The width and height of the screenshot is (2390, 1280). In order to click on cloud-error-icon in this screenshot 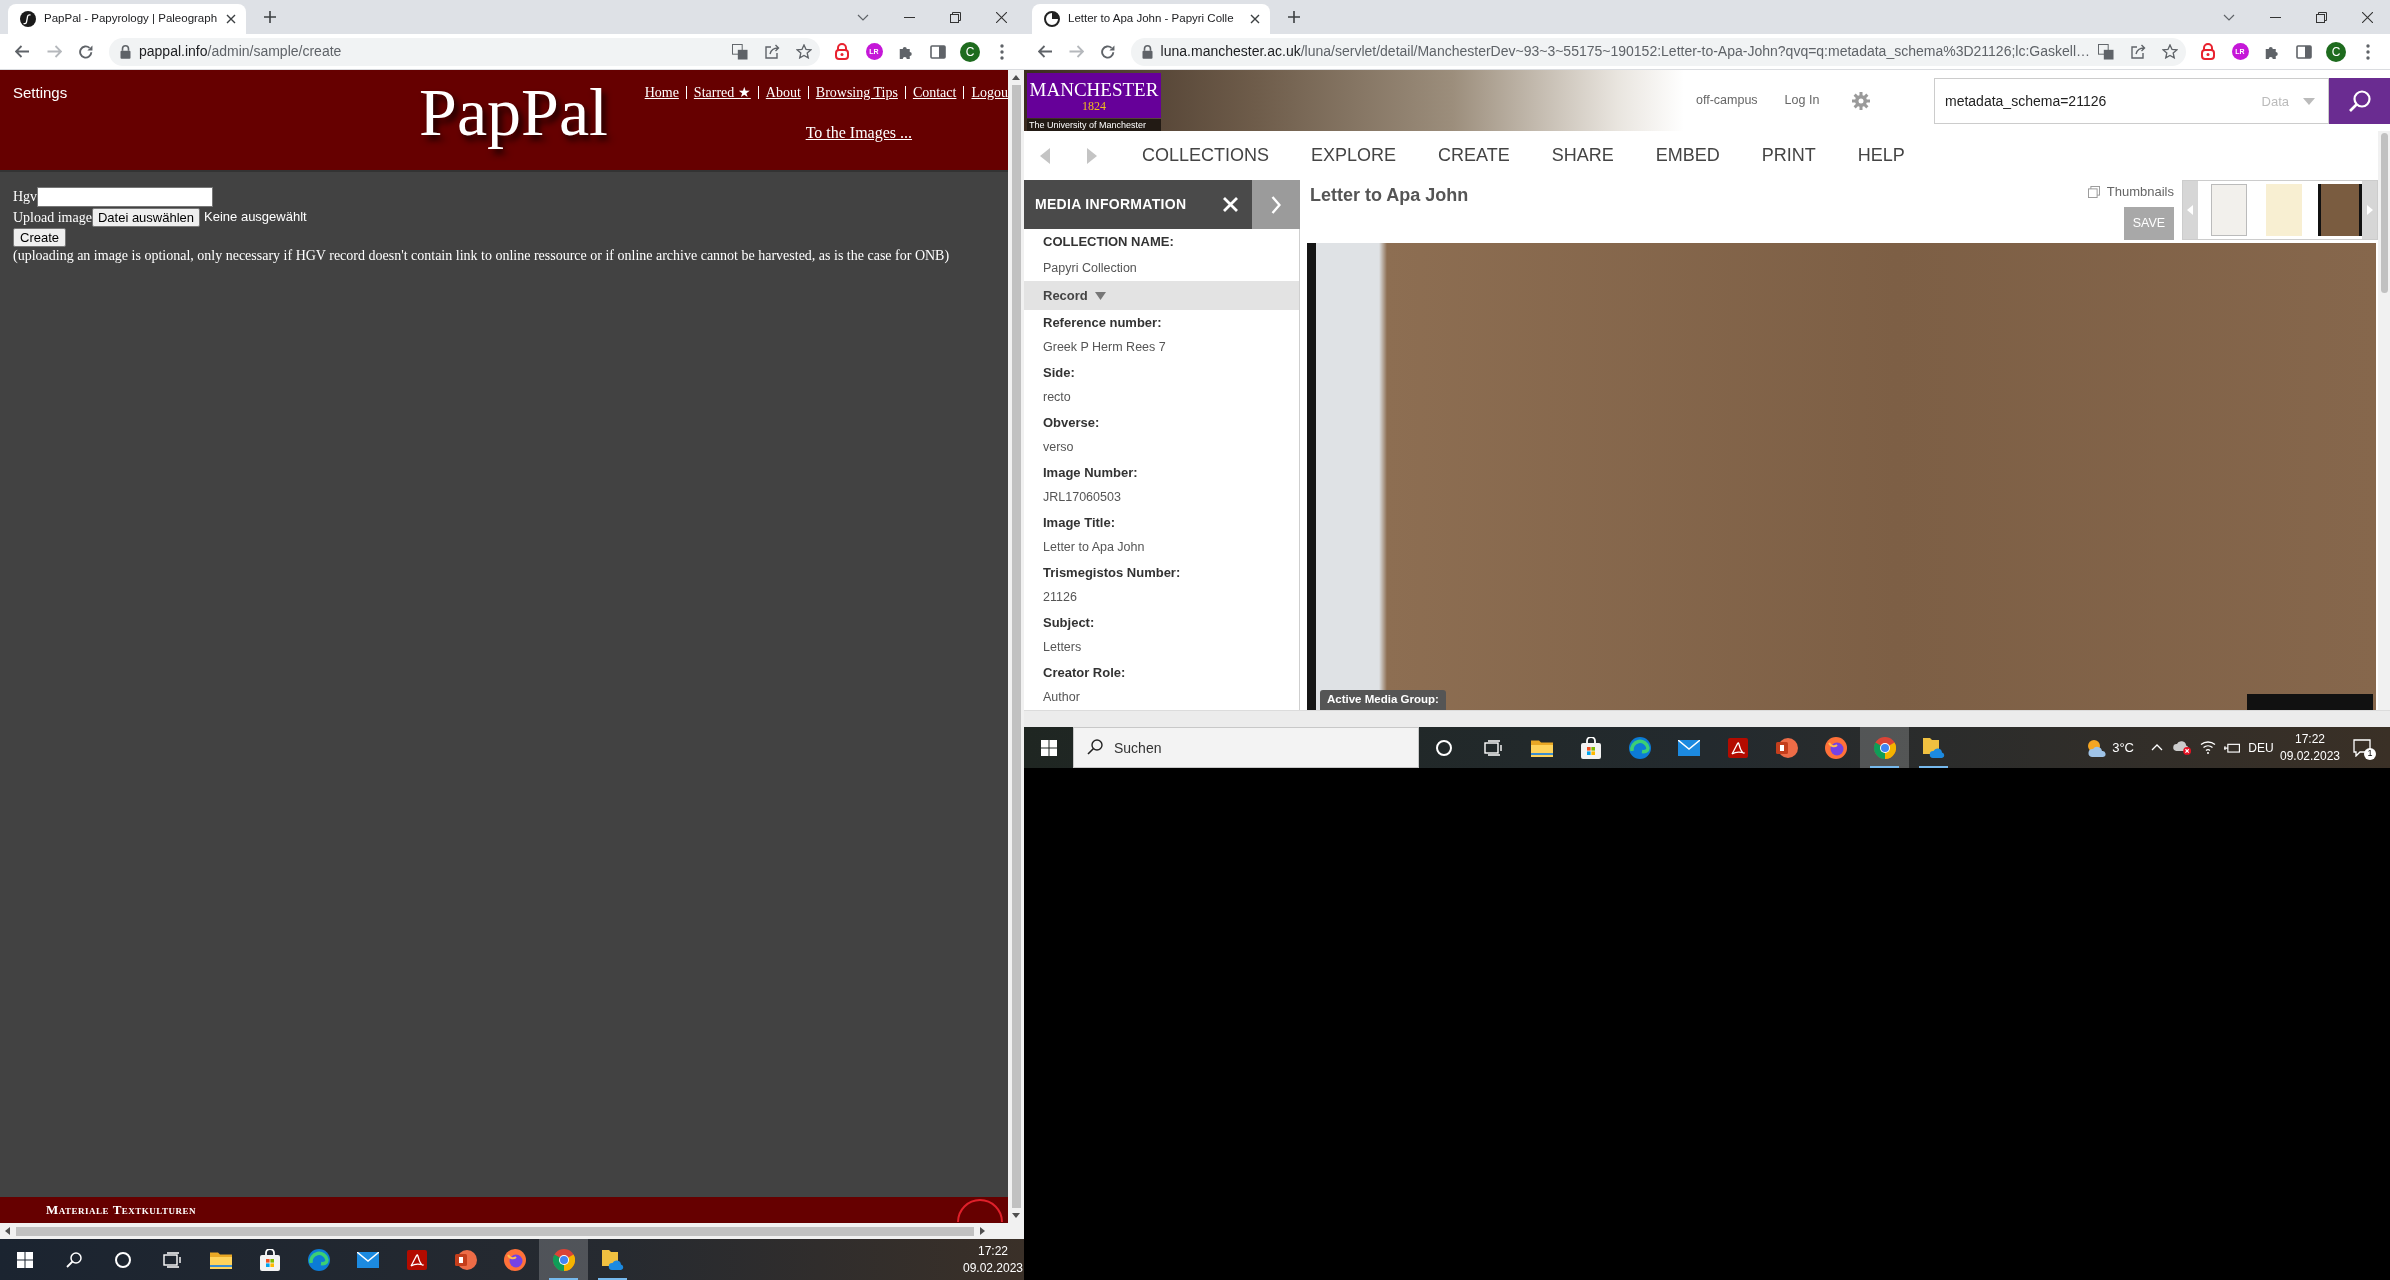, I will do `click(2182, 747)`.